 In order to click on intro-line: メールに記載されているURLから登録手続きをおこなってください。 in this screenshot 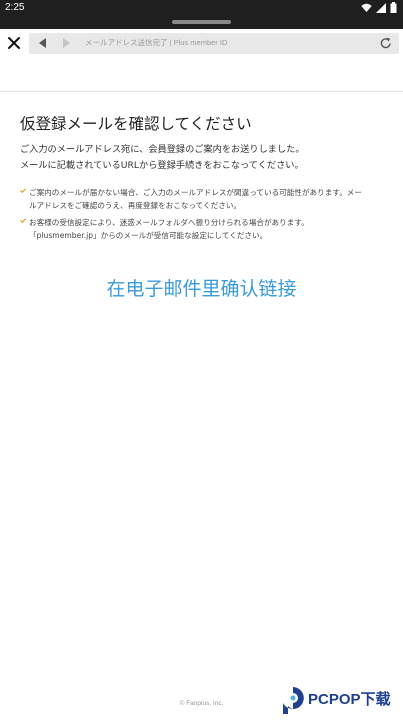, I will do `click(162, 165)`.